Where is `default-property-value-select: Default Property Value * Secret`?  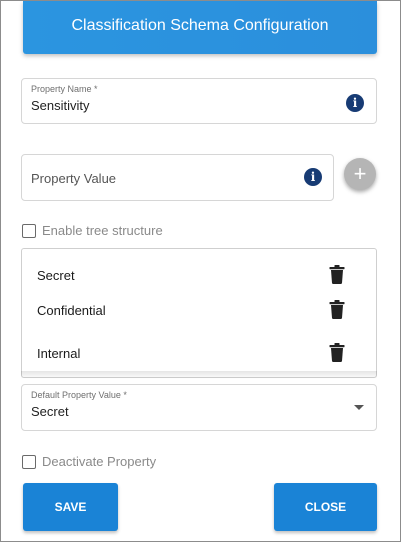
default-property-value-select: Default Property Value * Secret is located at coordinates (199, 407).